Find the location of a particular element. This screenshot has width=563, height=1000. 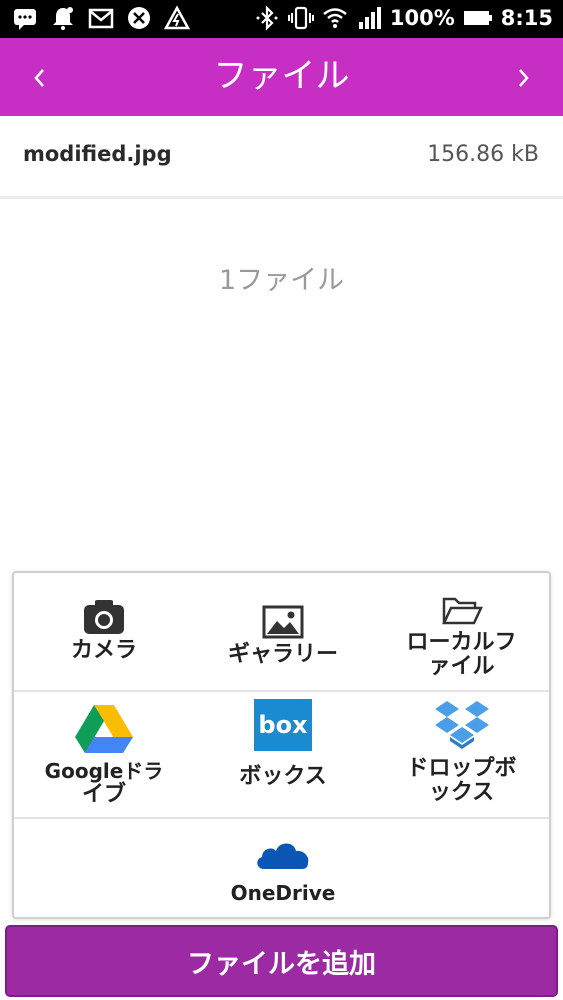

box-icon: box is located at coordinates (283, 725).